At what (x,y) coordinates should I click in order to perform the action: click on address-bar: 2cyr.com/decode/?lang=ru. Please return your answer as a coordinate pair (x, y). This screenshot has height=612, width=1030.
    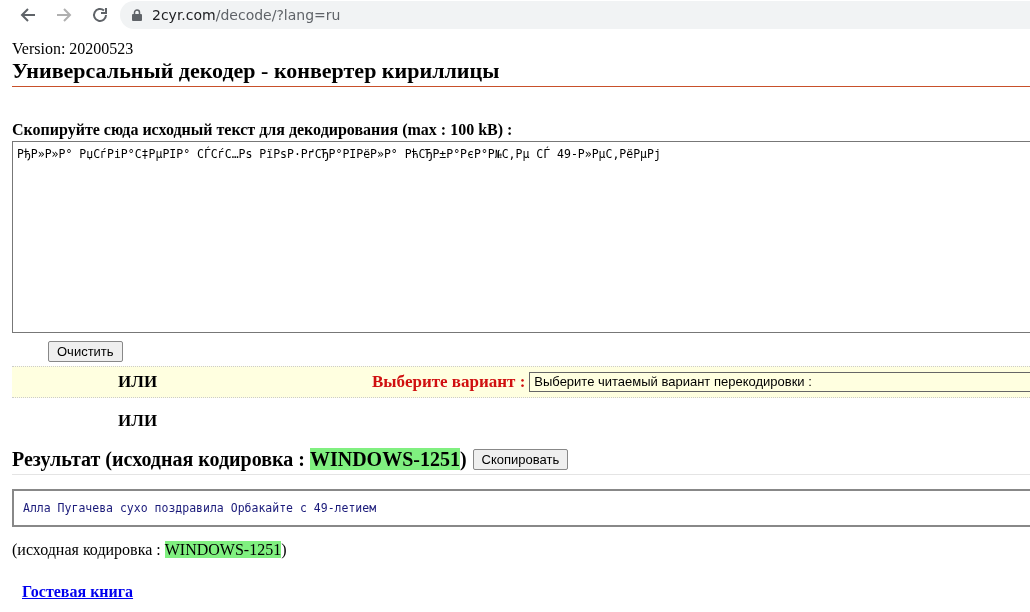
    Looking at the image, I should click on (575, 15).